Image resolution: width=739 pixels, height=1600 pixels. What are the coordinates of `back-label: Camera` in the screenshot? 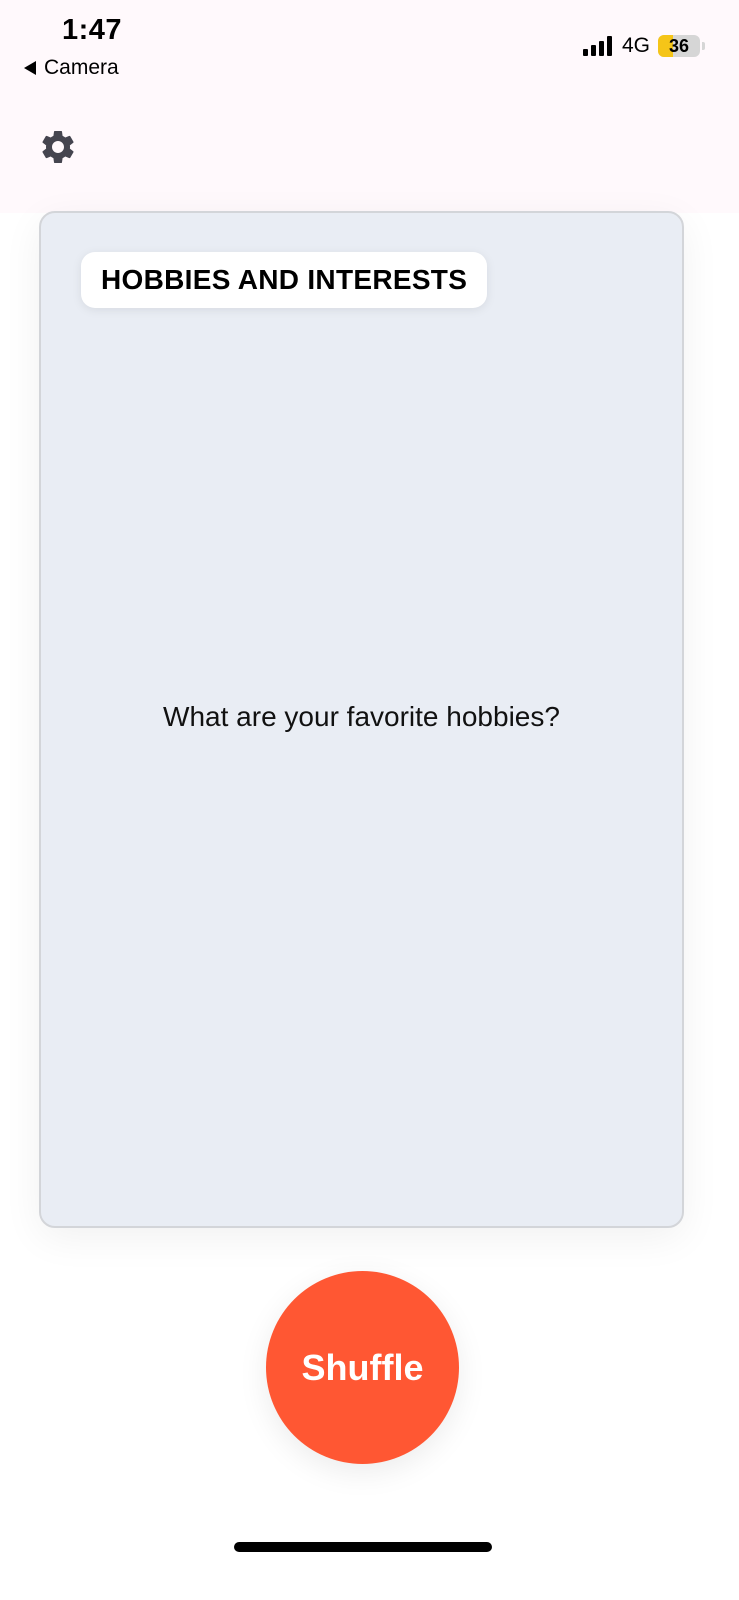 It's located at (81, 67).